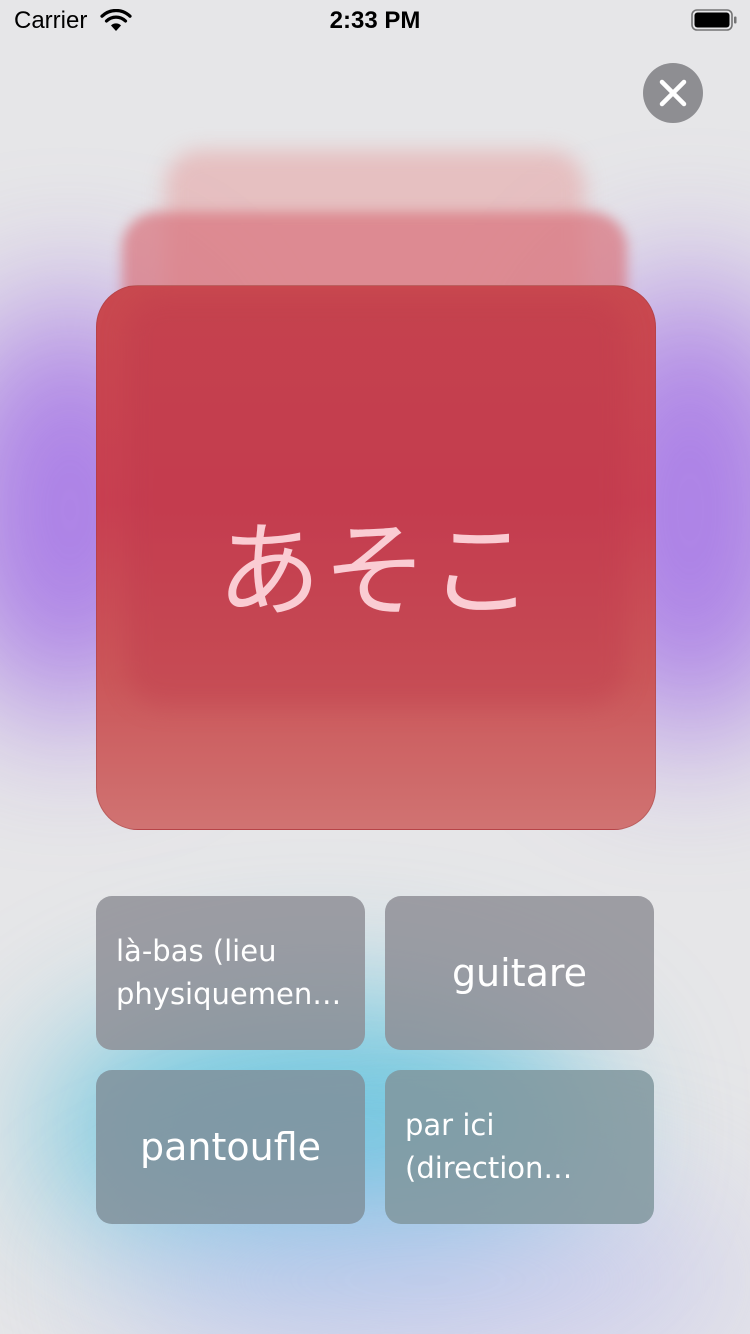 This screenshot has width=750, height=1334. I want to click on answer-option-3: pantoufle, so click(230, 1147).